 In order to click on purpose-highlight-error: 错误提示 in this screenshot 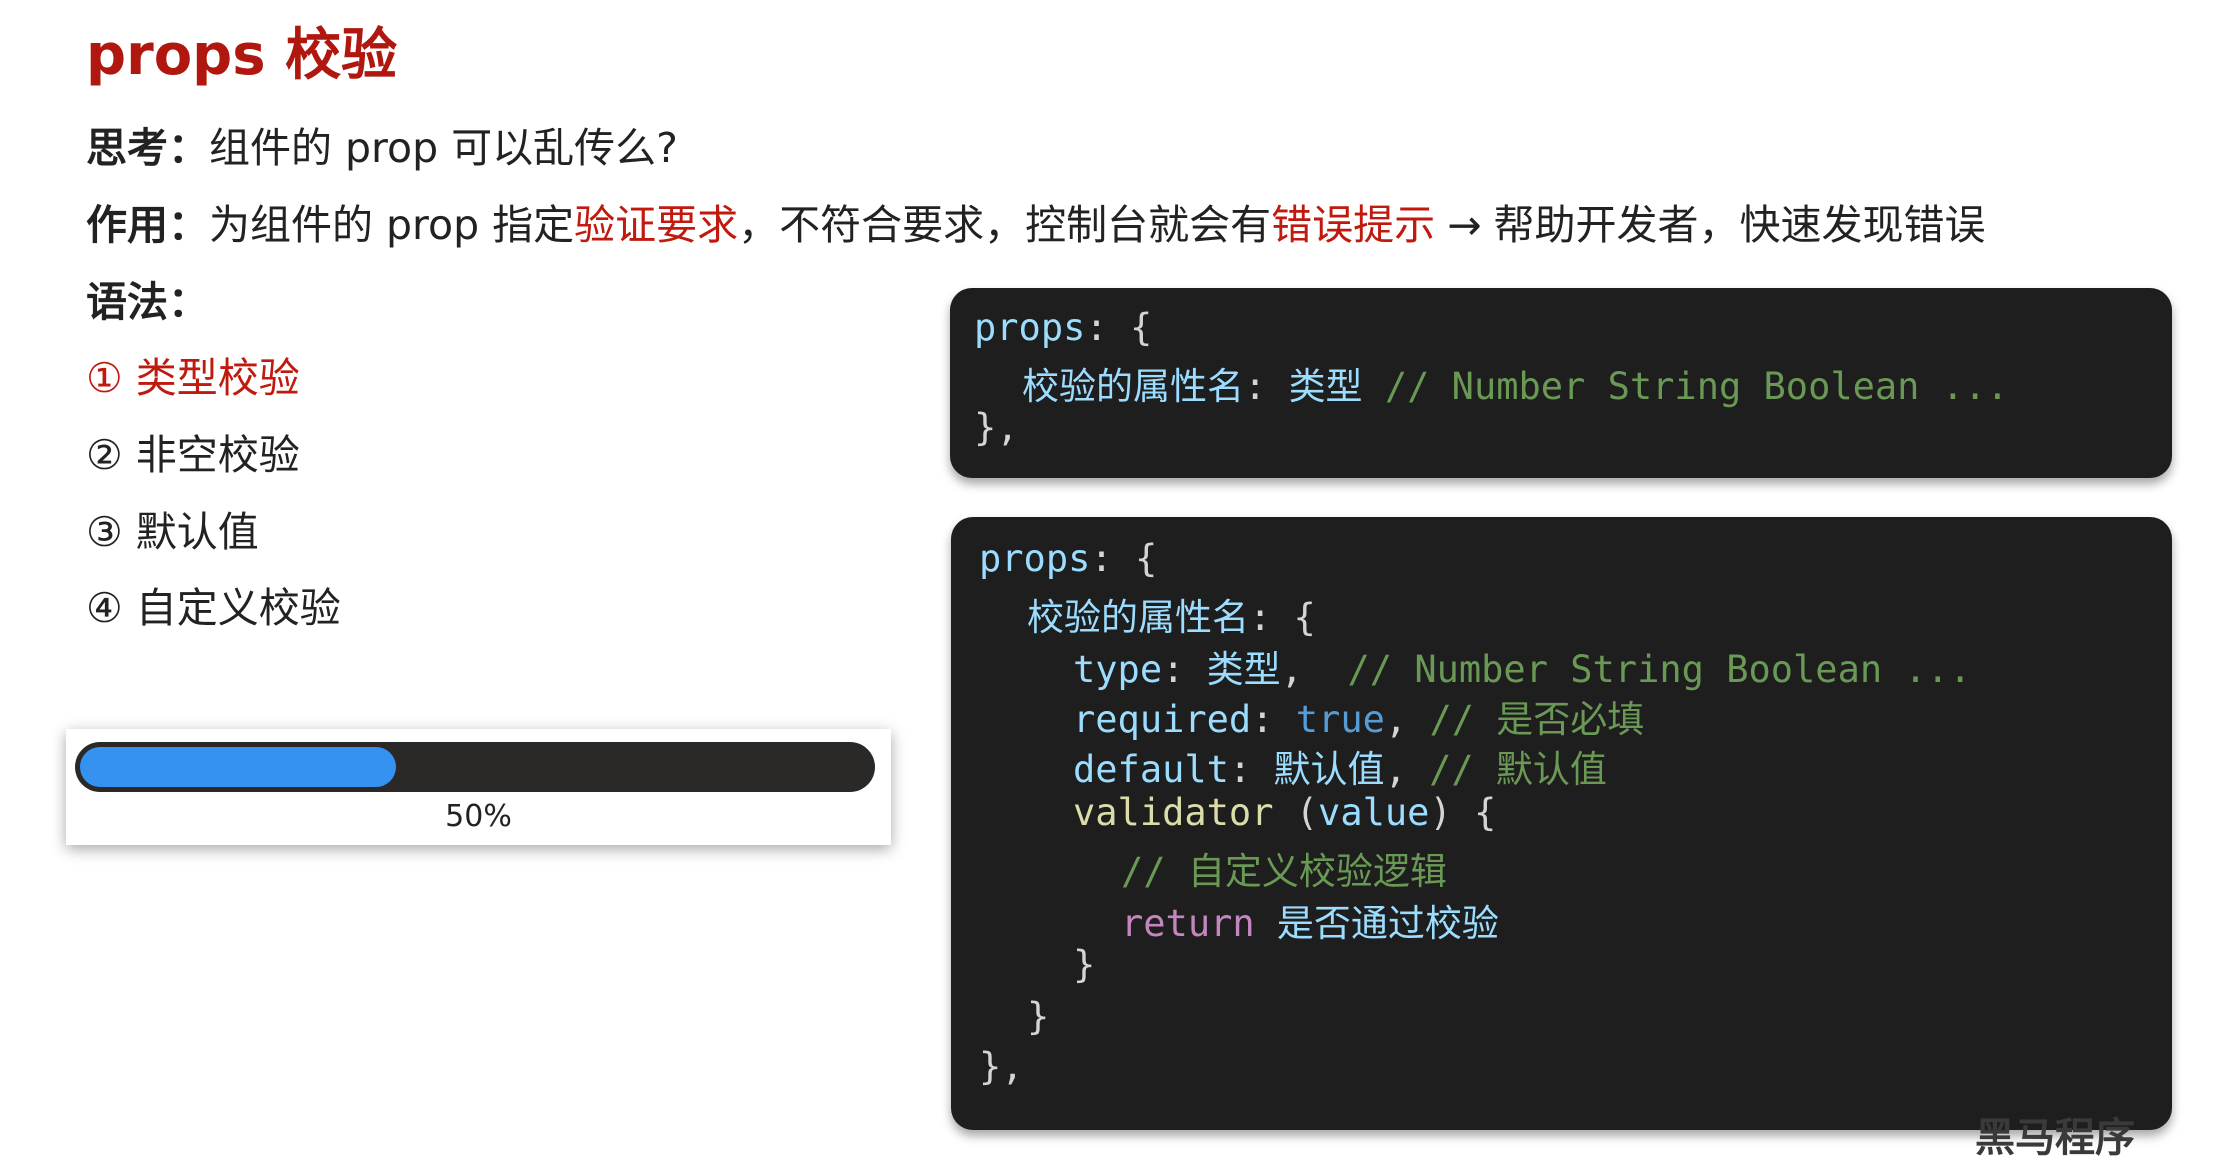, I will do `click(1353, 225)`.